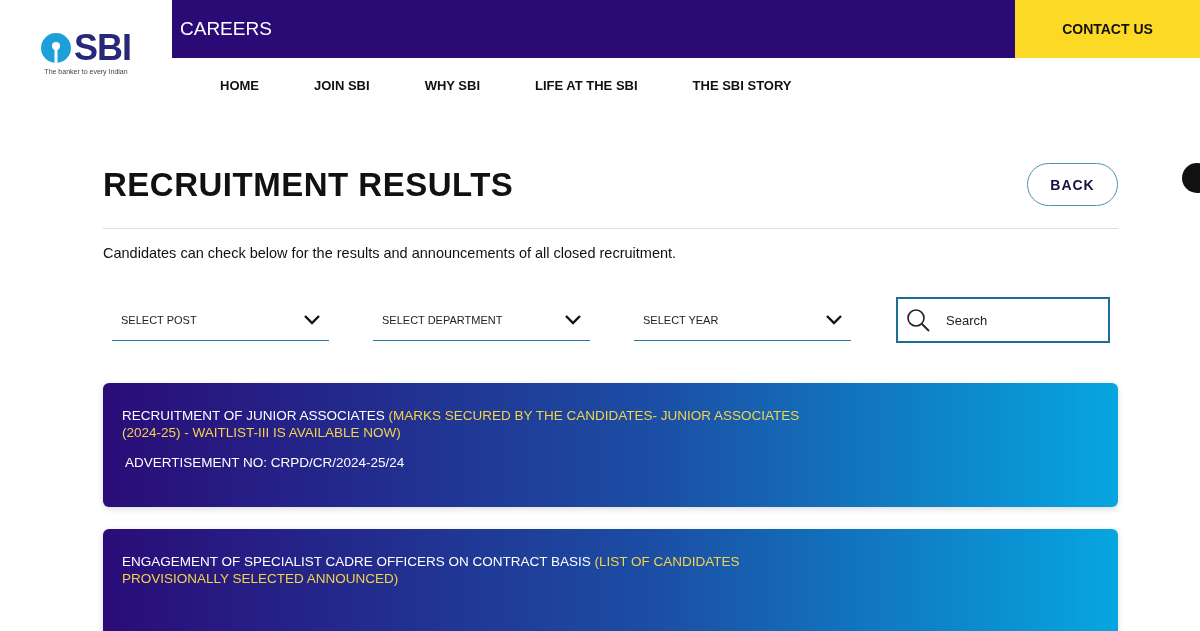  I want to click on advertisement-number: ADVERTISEMENT NO: CRPD/CR/2024-25/24, so click(265, 462).